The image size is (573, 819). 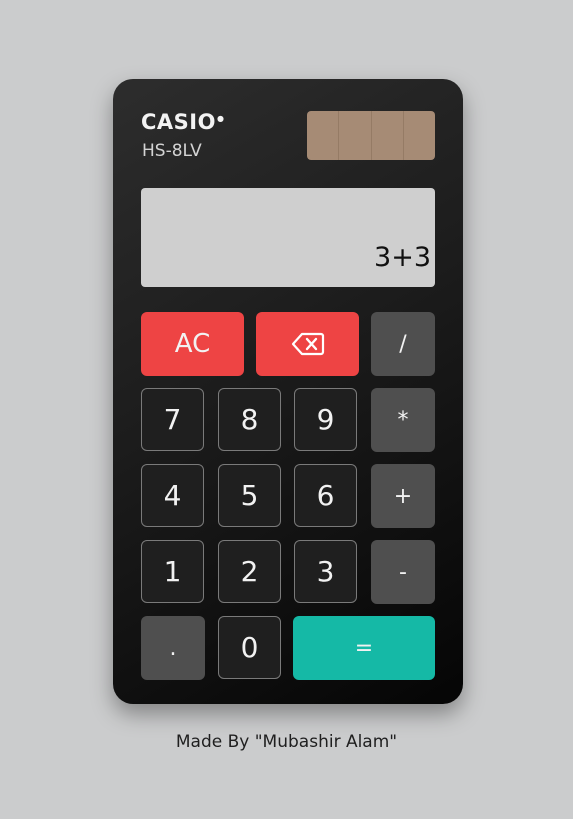 I want to click on equals-button: =, so click(x=364, y=648).